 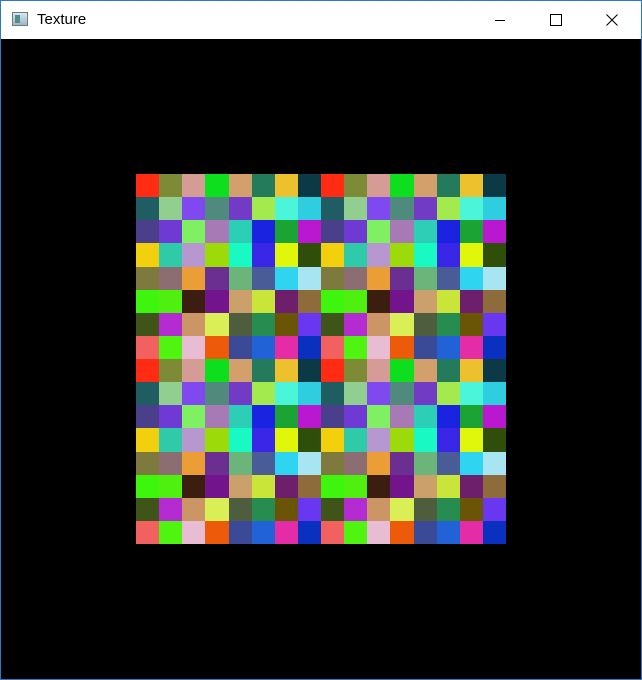 What do you see at coordinates (556, 20) in the screenshot?
I see `maximize-button` at bounding box center [556, 20].